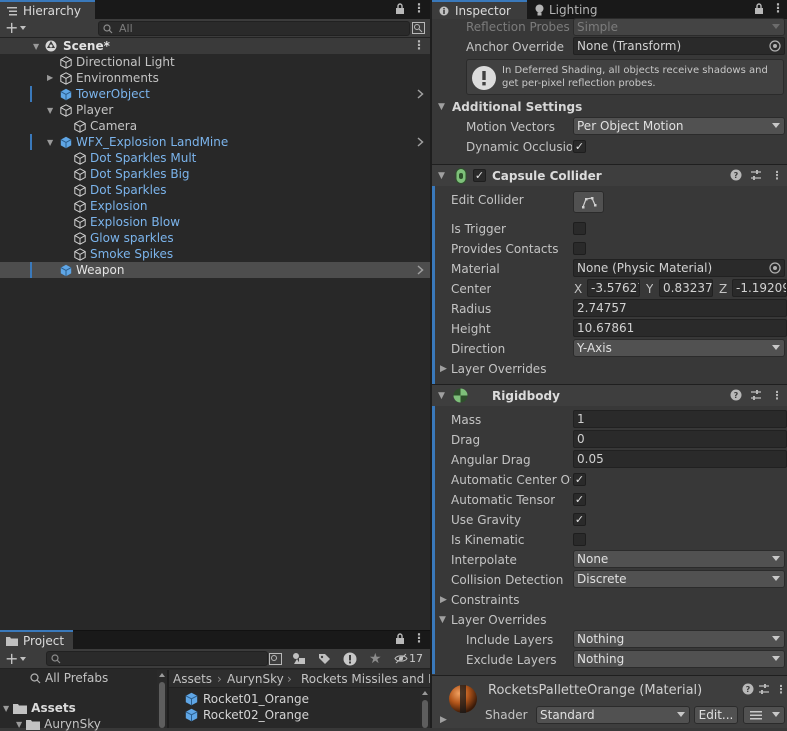  What do you see at coordinates (679, 46) in the screenshot?
I see `anchor-override-field: None (Transform)` at bounding box center [679, 46].